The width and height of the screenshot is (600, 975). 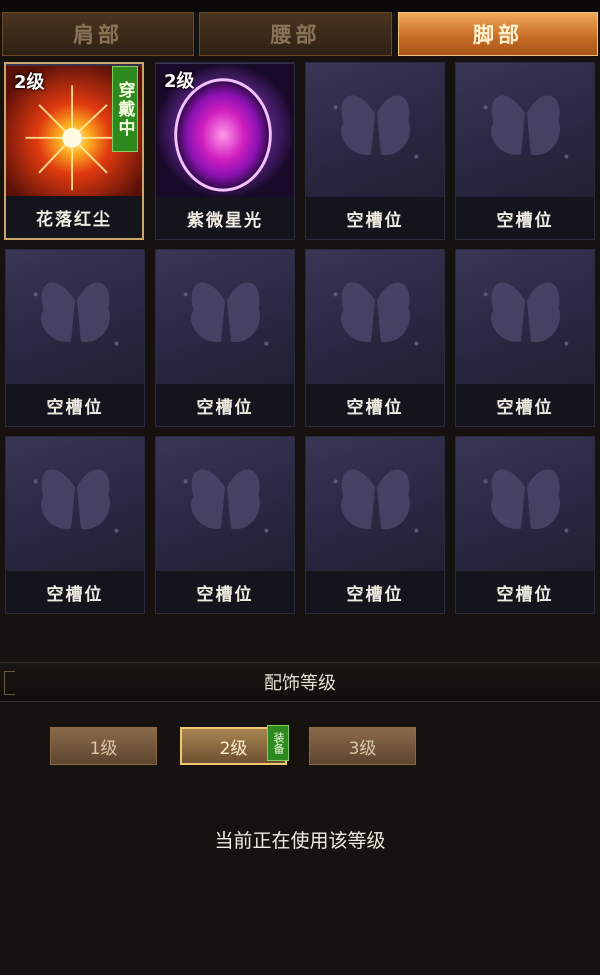 I want to click on tab-bar: 肩部 腰部 脚部, so click(x=300, y=35).